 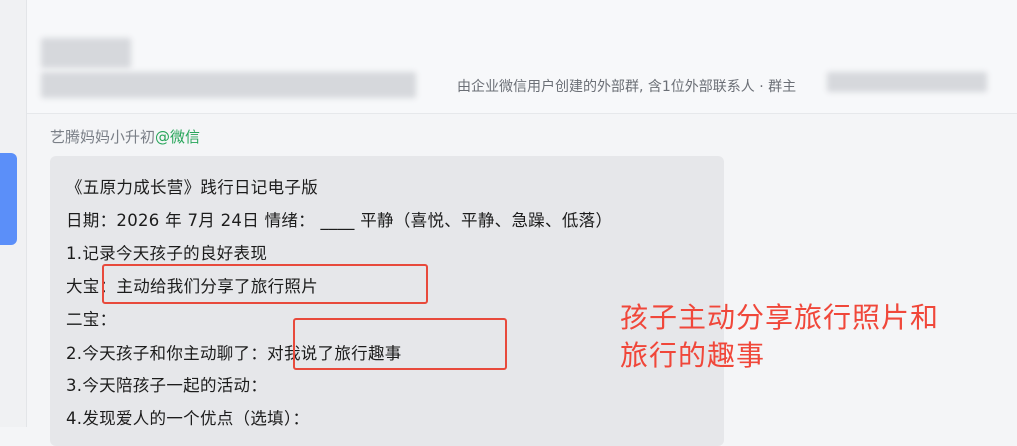 I want to click on message-sender: 艺腾妈妈小升初@微信, so click(x=125, y=136).